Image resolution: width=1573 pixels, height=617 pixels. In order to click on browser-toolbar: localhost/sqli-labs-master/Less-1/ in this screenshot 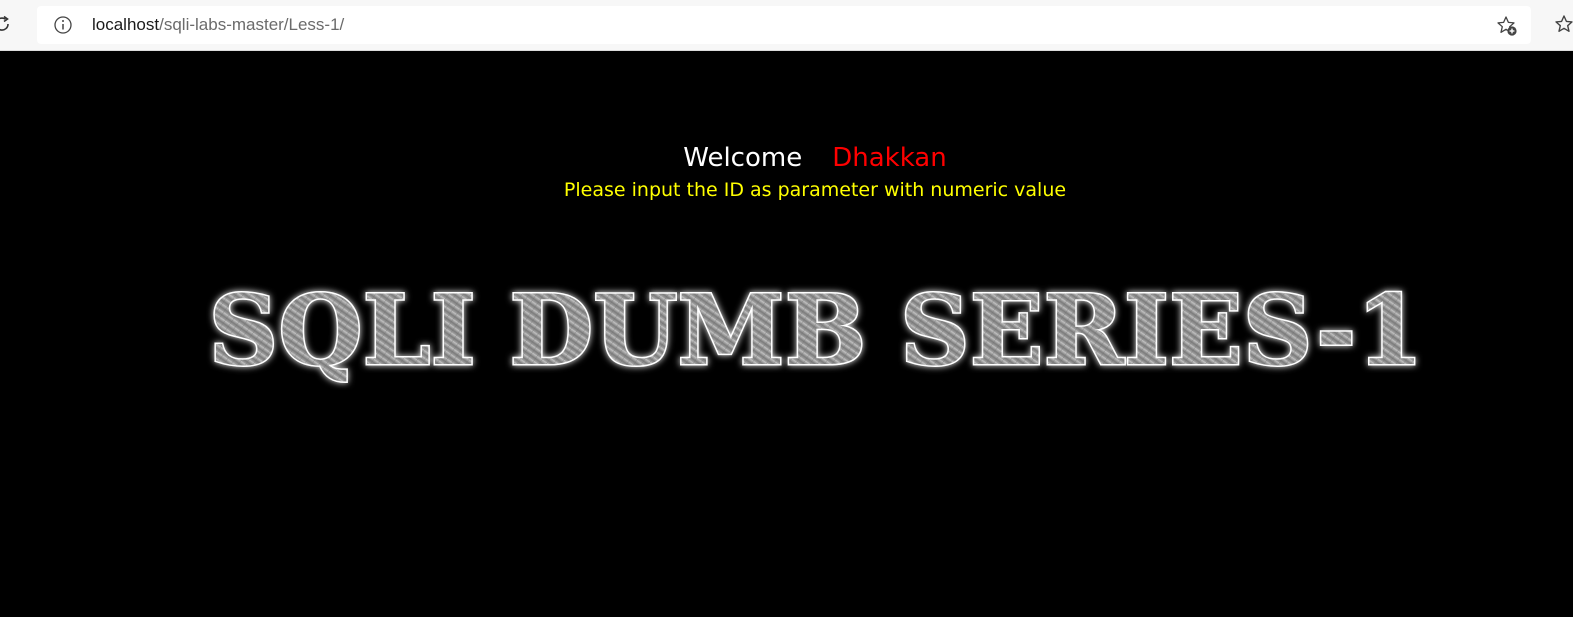, I will do `click(786, 25)`.